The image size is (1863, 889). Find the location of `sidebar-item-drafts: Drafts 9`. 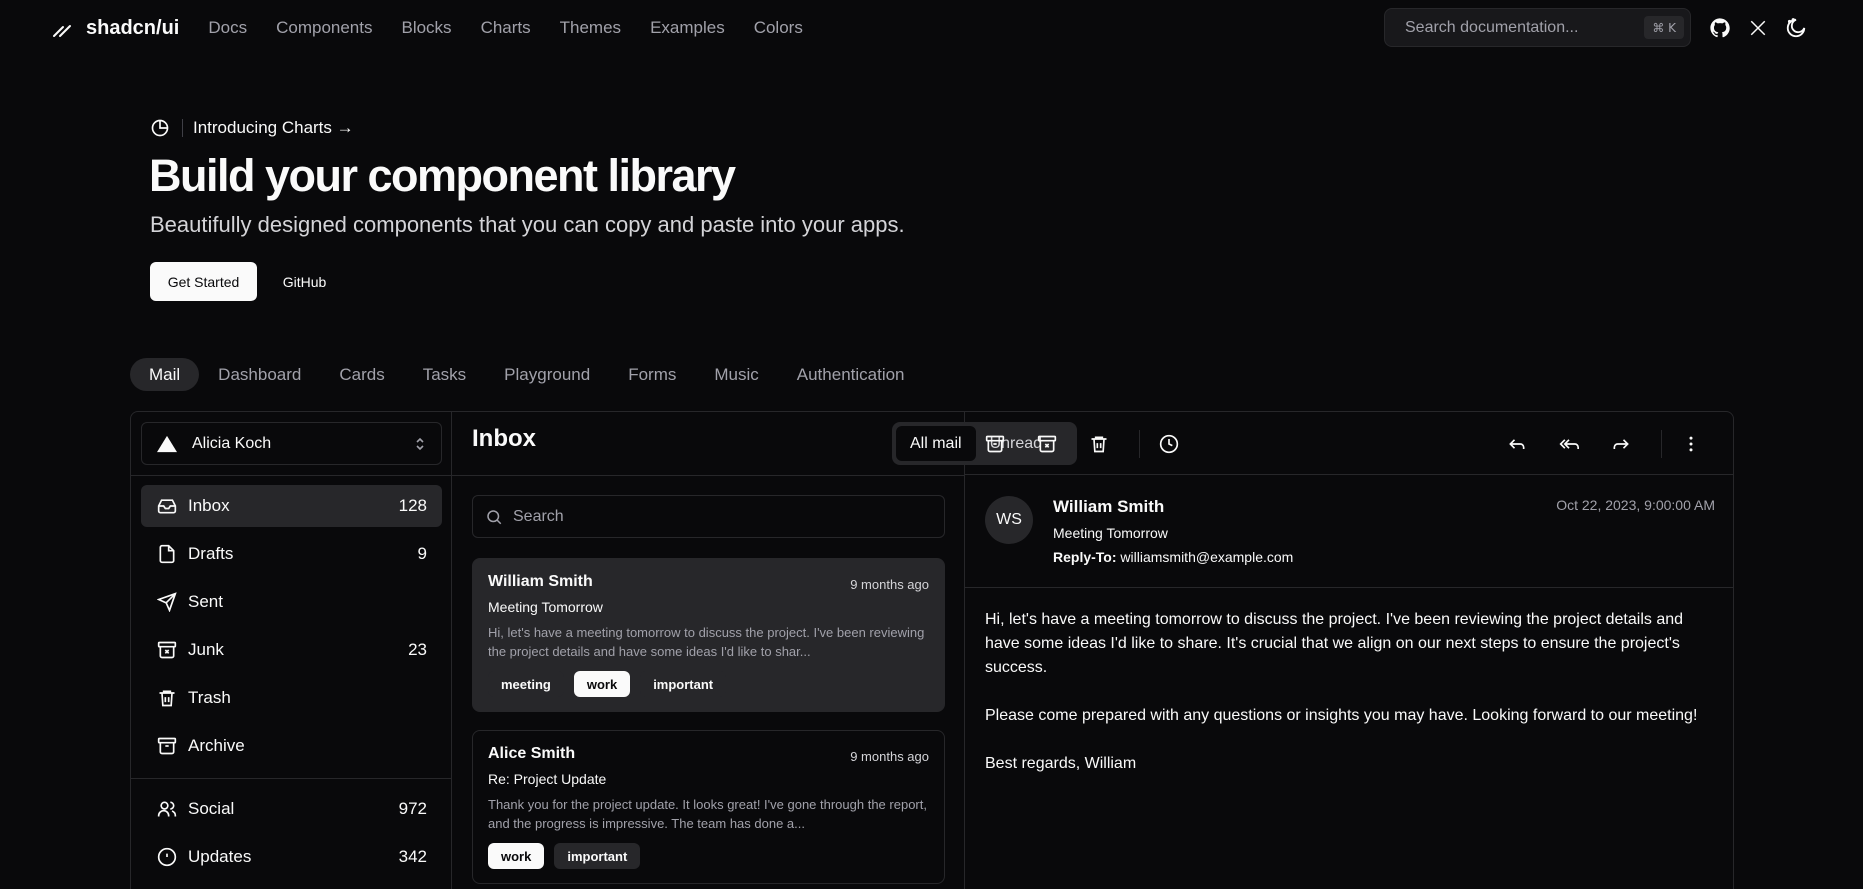

sidebar-item-drafts: Drafts 9 is located at coordinates (291, 554).